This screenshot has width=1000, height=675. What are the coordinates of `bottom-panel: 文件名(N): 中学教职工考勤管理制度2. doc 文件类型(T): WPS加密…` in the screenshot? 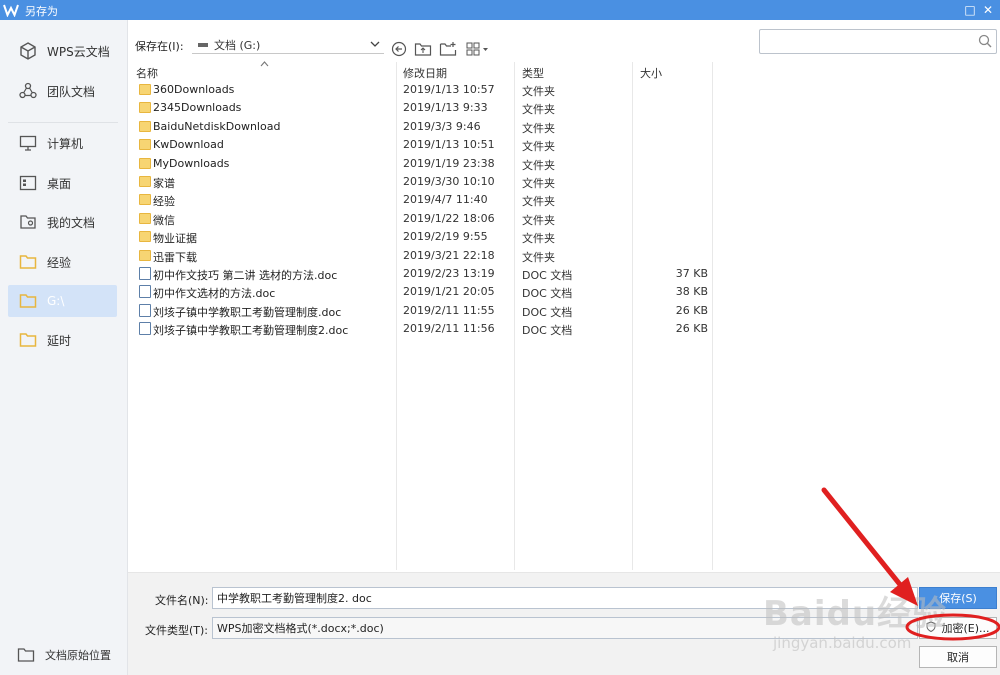 It's located at (564, 623).